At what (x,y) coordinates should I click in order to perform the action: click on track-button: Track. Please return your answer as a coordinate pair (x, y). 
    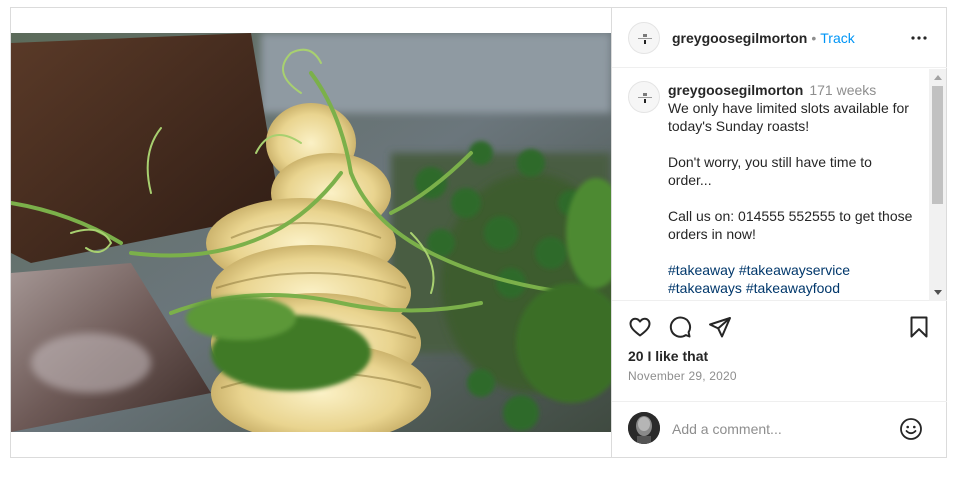
    Looking at the image, I should click on (837, 38).